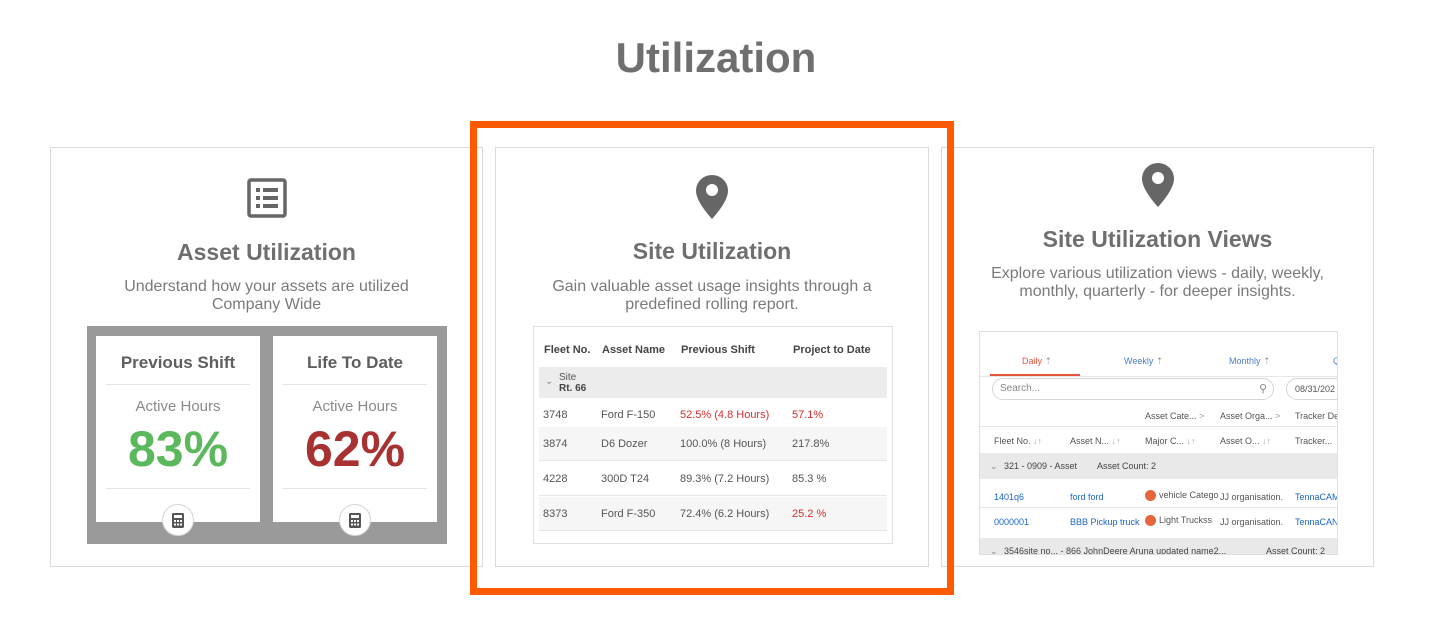  Describe the element at coordinates (808, 415) in the screenshot. I see `project-to-date: 57.1%` at that location.